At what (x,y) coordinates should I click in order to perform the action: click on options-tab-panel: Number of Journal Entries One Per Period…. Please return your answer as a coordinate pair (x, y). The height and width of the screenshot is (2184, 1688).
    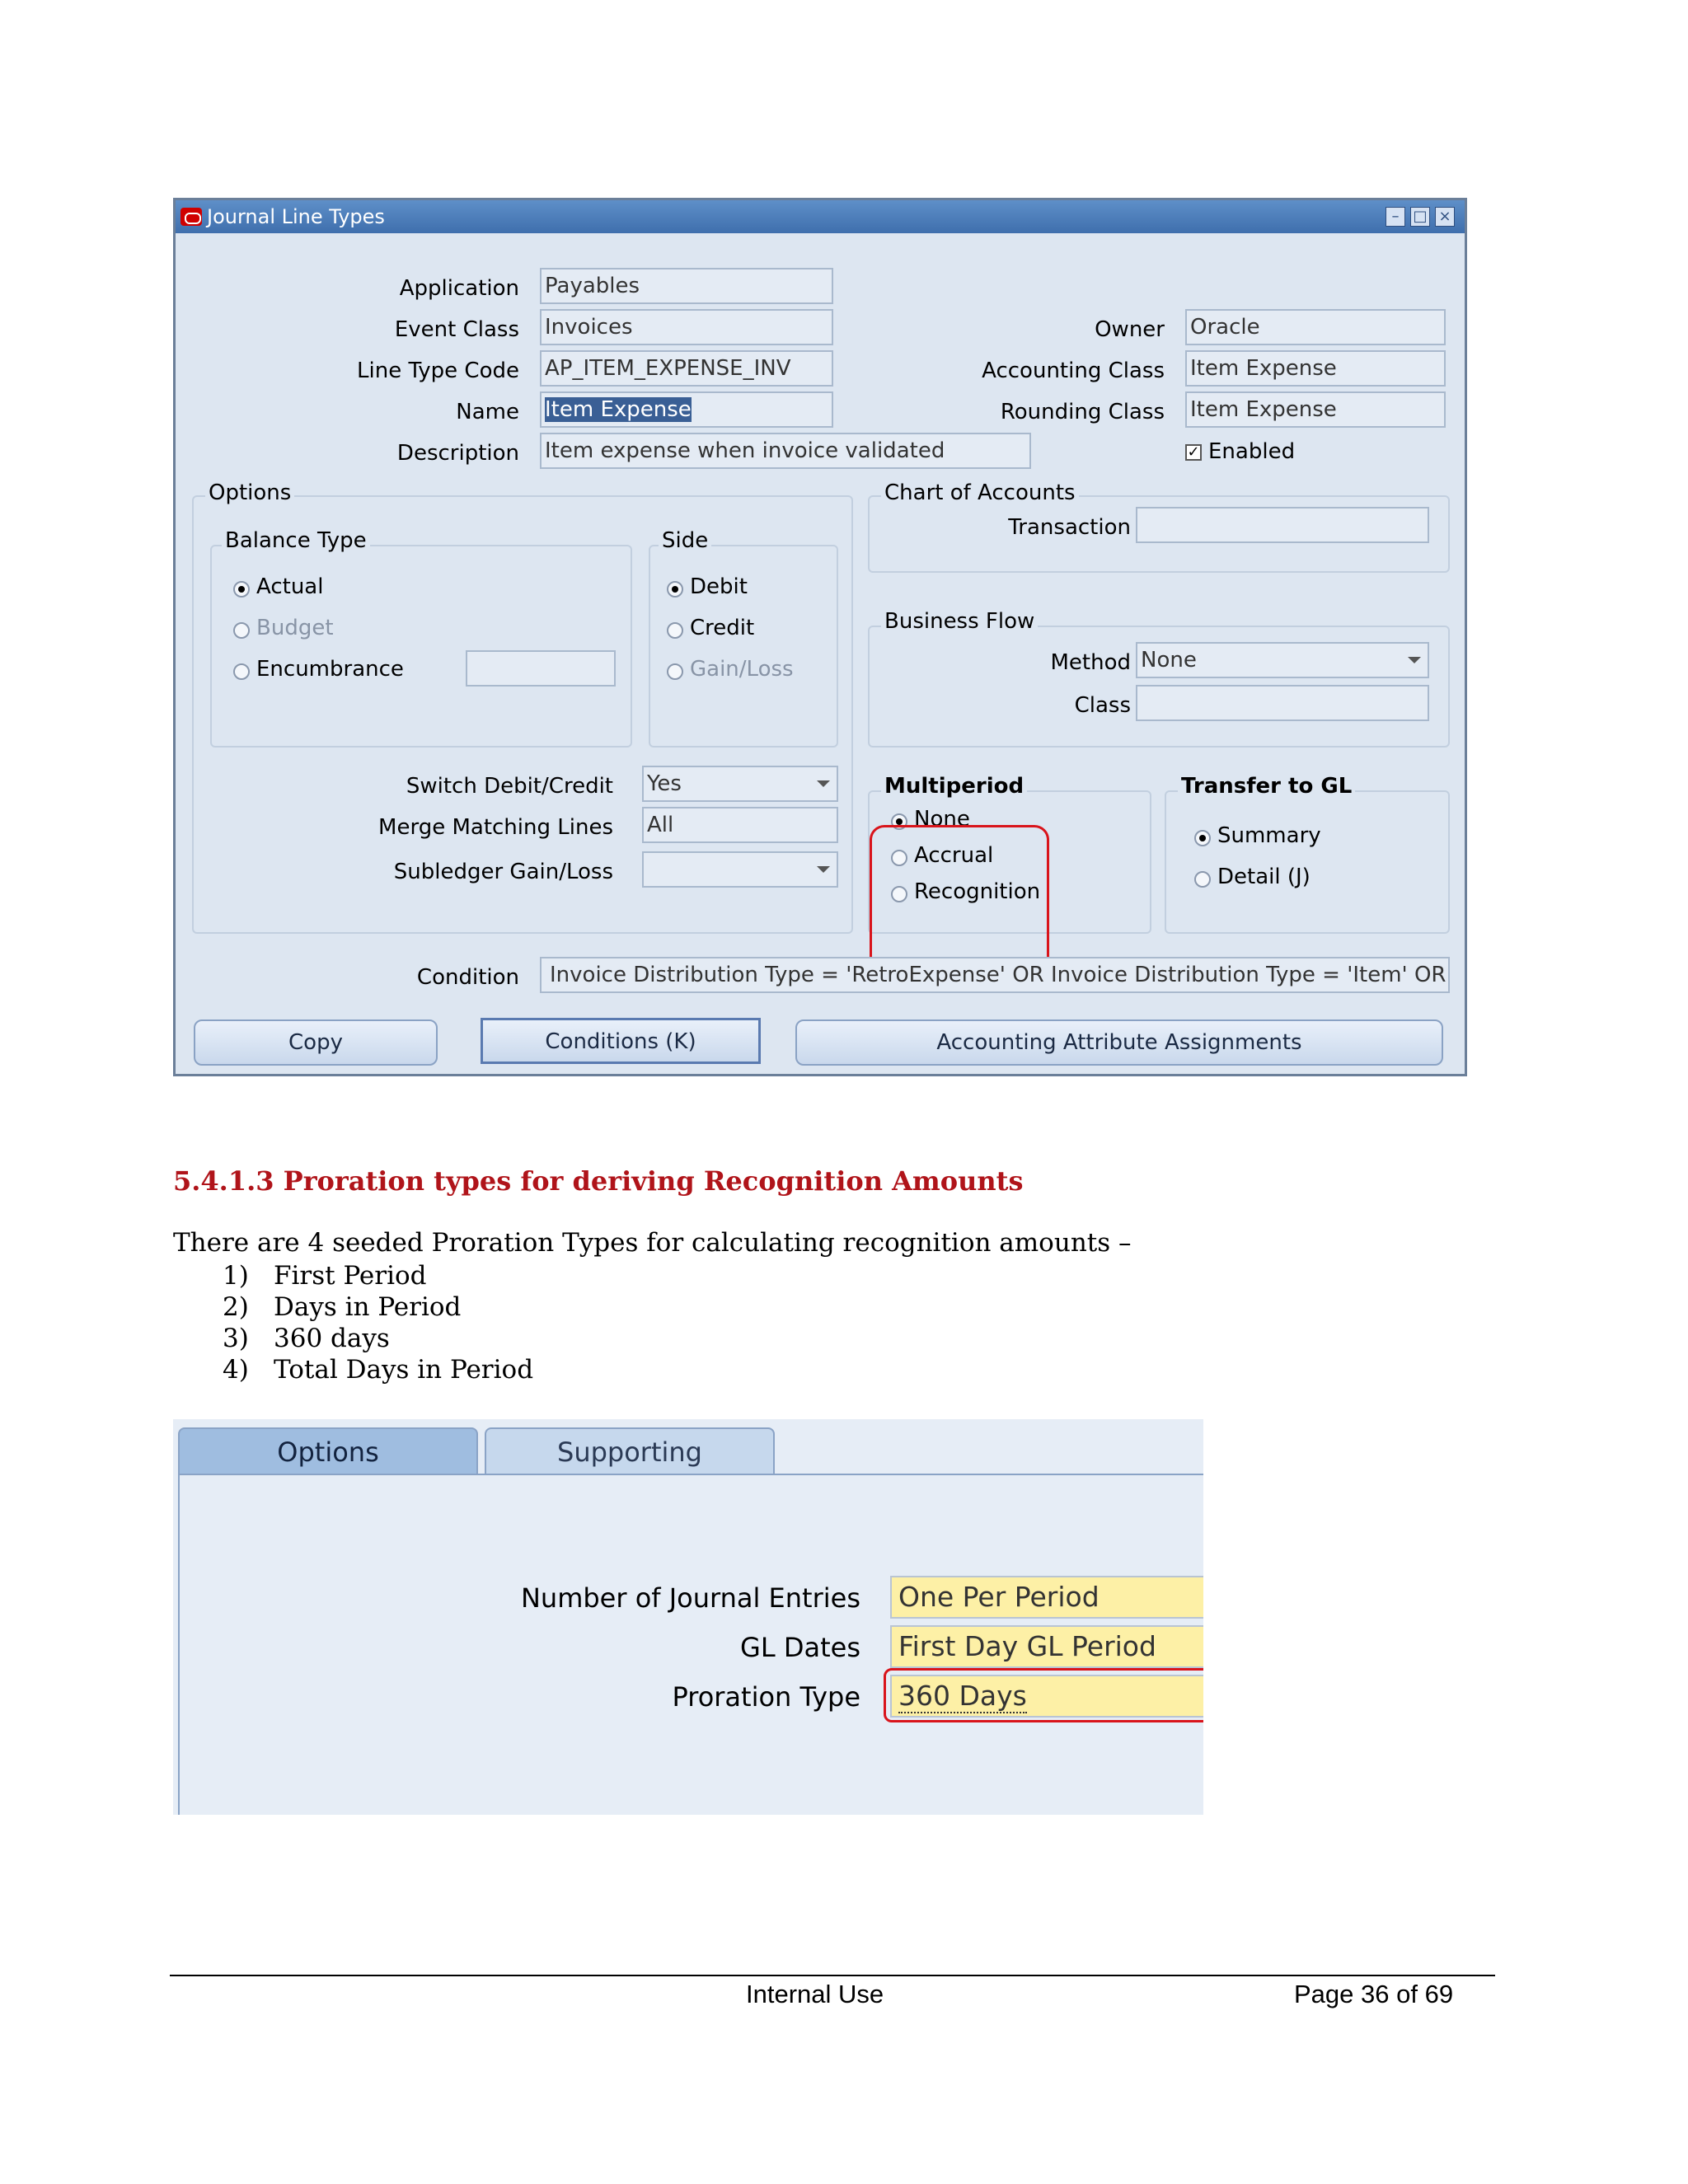
    Looking at the image, I should click on (691, 1644).